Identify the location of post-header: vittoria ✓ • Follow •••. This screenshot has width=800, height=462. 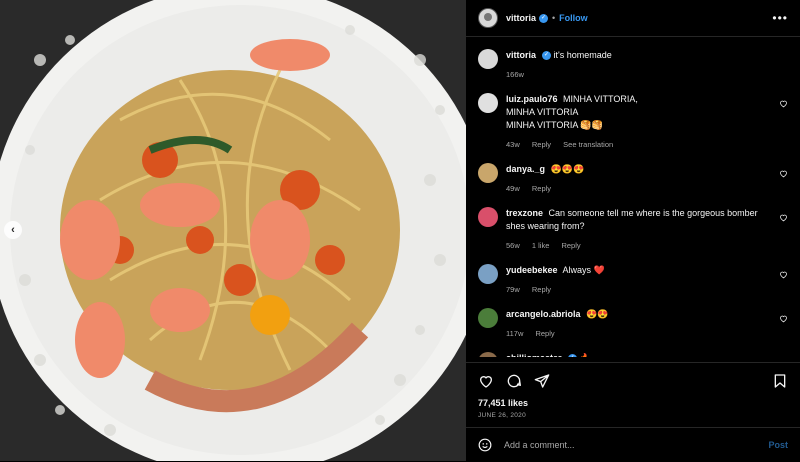
(633, 18).